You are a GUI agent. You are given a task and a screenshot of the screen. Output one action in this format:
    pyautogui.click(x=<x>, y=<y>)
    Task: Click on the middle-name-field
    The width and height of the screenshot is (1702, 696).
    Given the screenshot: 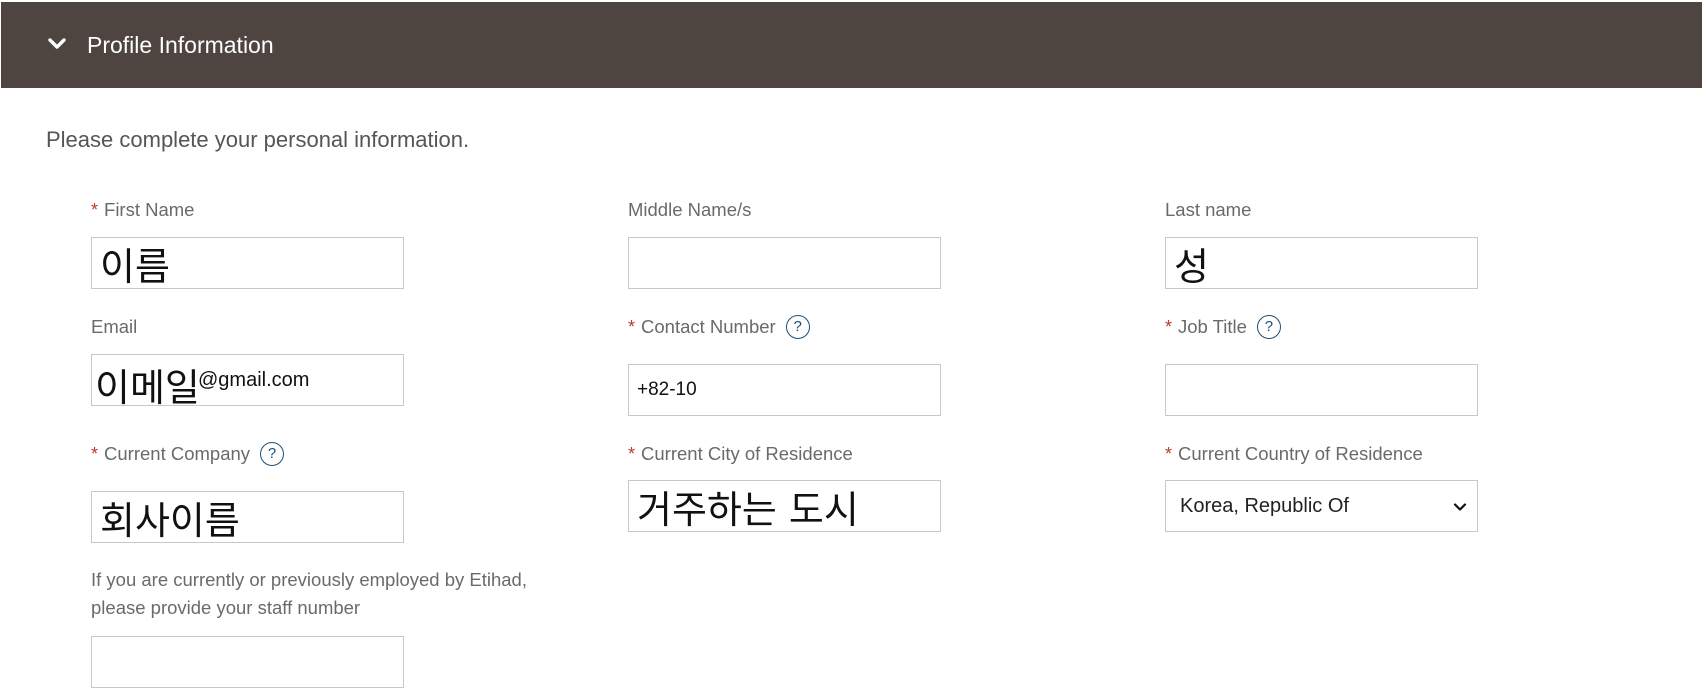 What is the action you would take?
    pyautogui.click(x=784, y=263)
    